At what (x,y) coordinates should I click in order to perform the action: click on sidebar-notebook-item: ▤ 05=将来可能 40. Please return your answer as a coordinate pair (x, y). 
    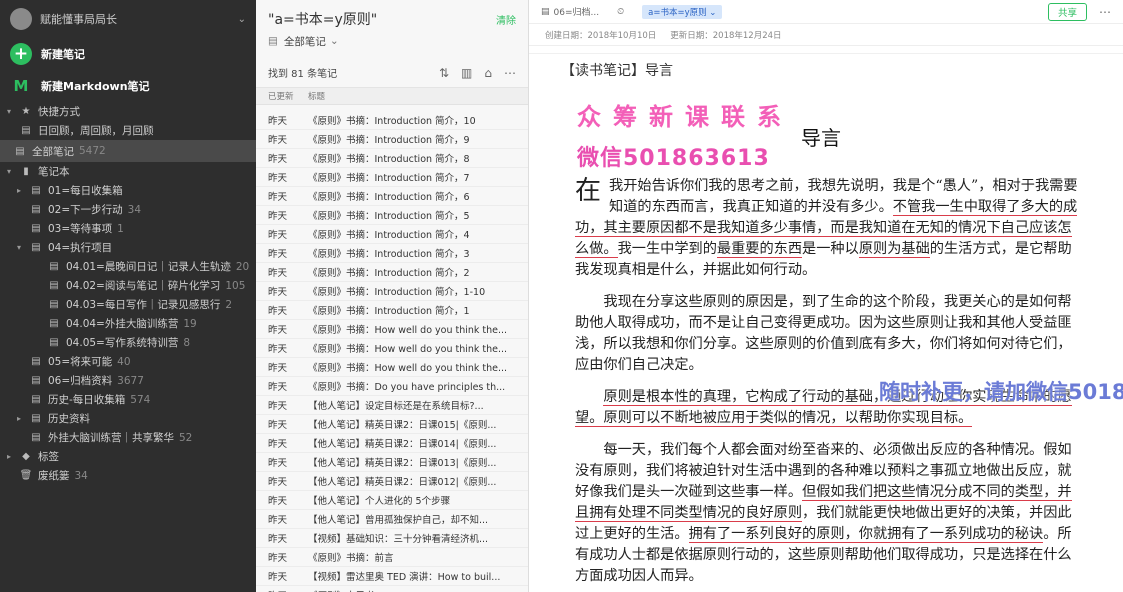
    Looking at the image, I should click on (128, 361).